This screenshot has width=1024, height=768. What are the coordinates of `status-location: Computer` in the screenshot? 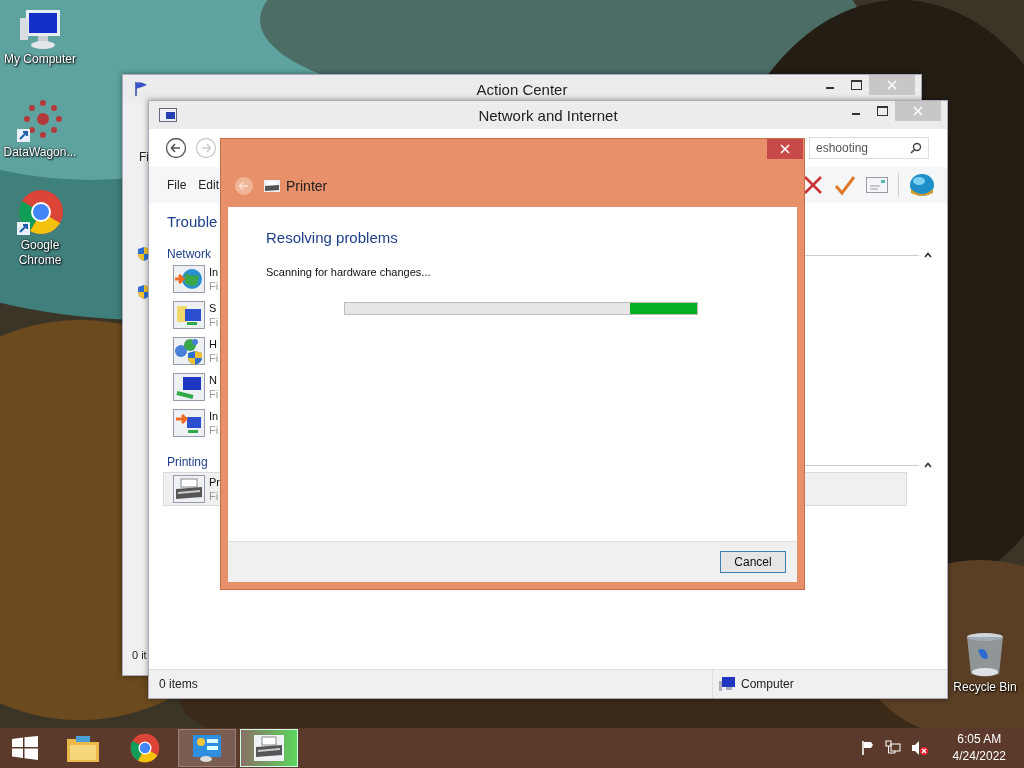 It's located at (767, 684).